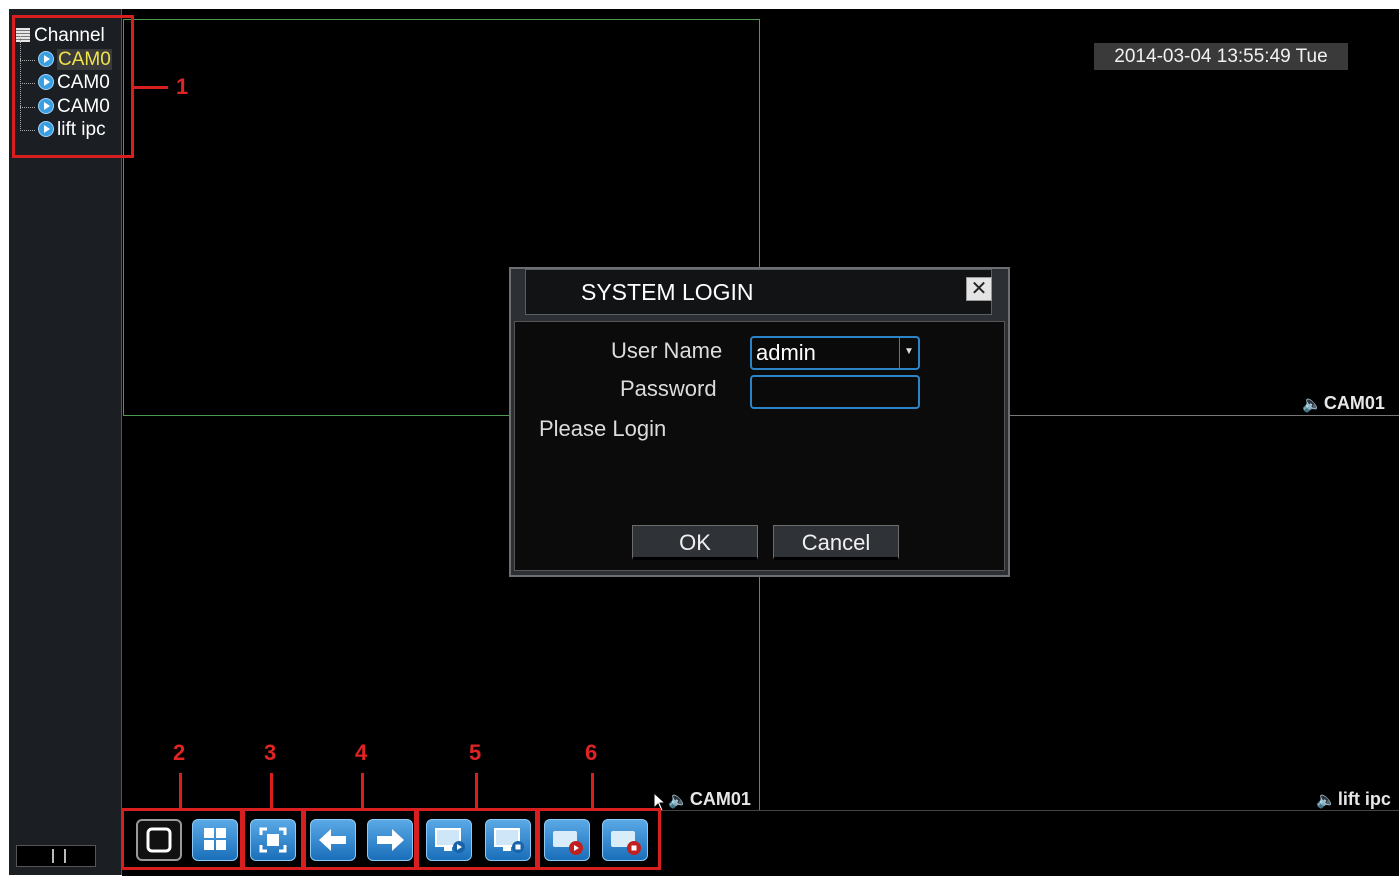  What do you see at coordinates (667, 350) in the screenshot?
I see `username-label: User Name` at bounding box center [667, 350].